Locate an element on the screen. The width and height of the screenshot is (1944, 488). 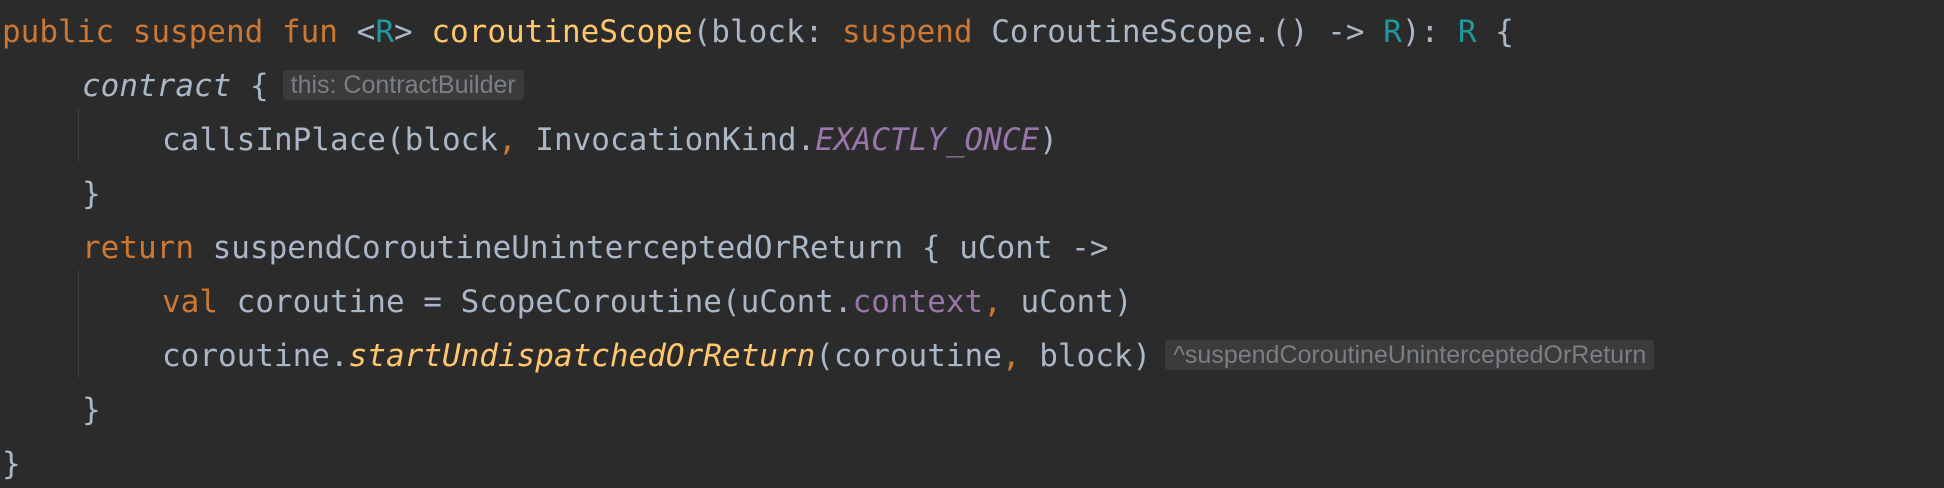
type-param-close: > is located at coordinates (403, 32).